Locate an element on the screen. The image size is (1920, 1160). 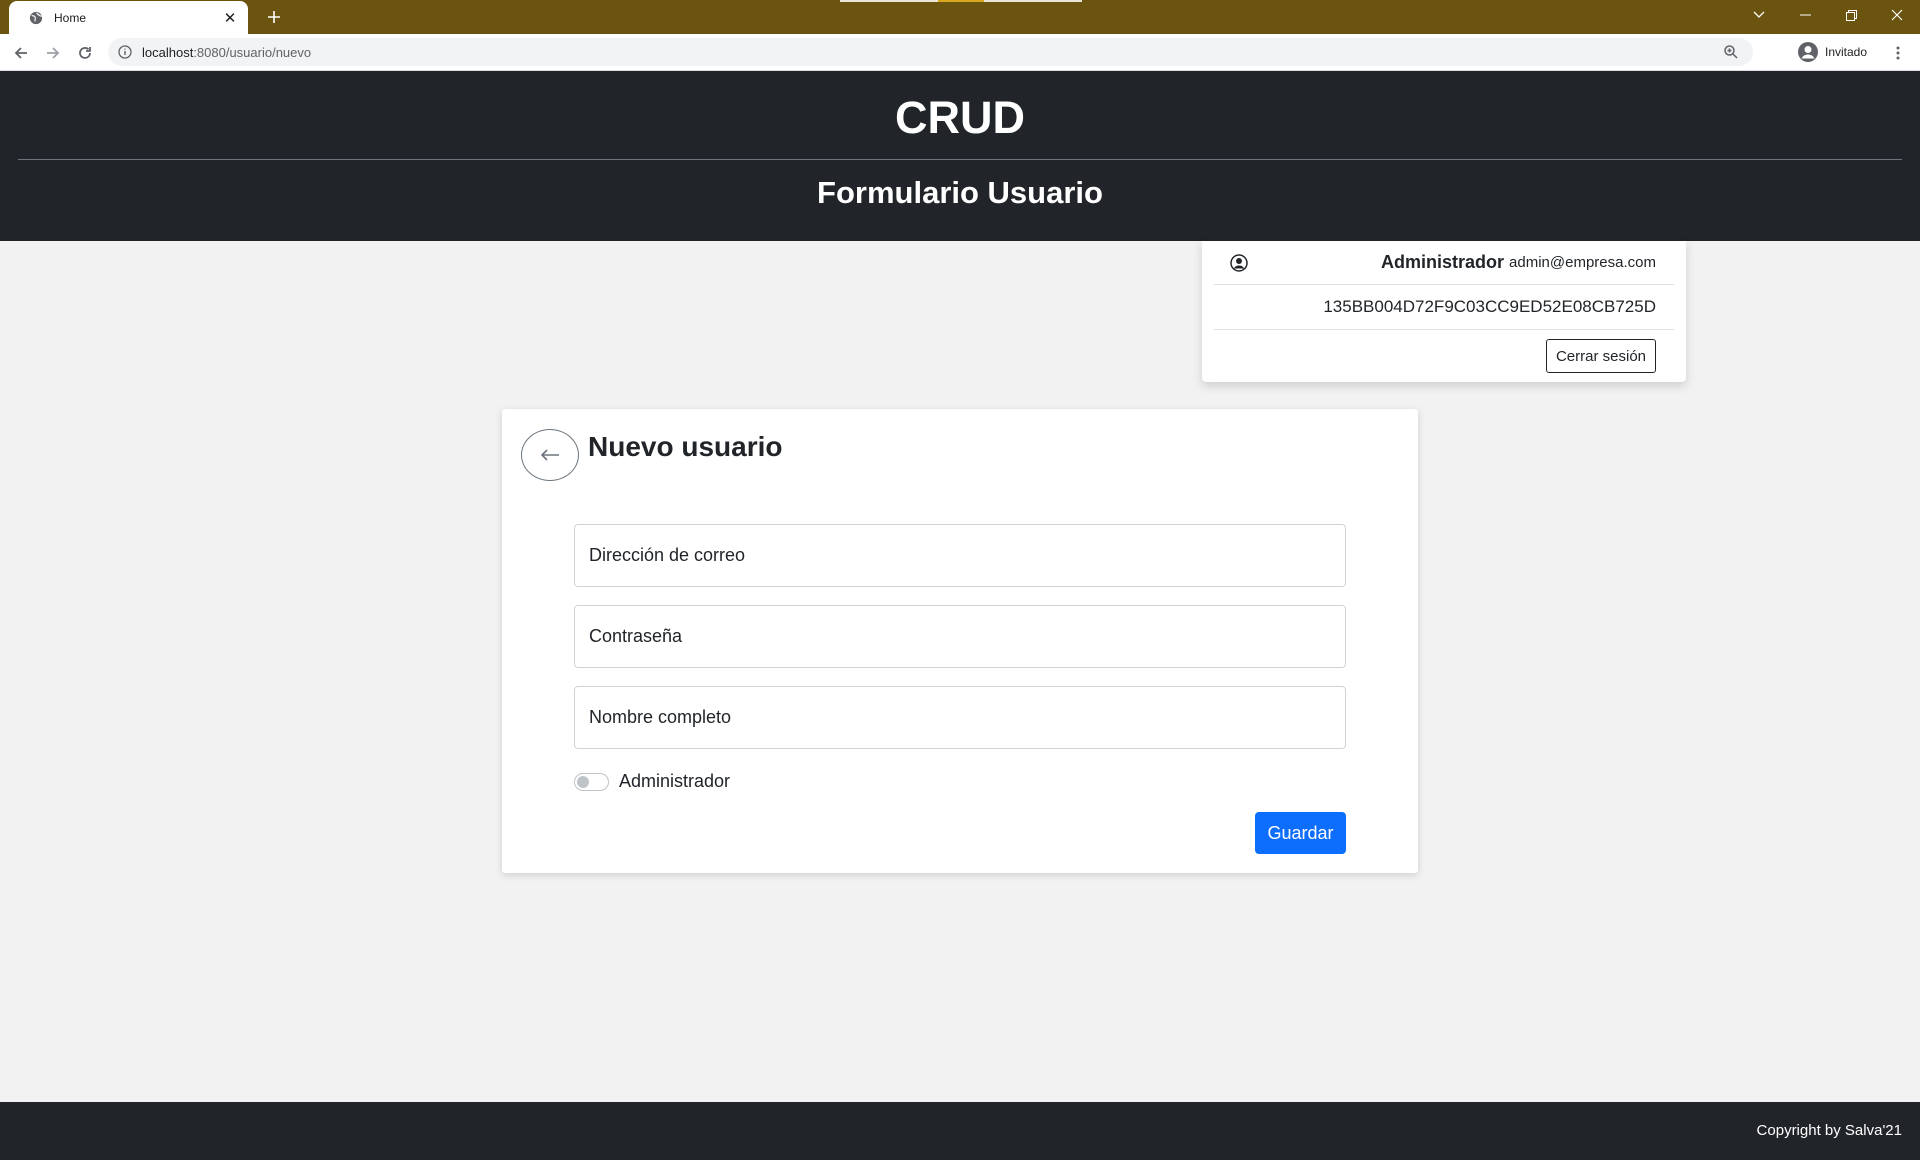
session-id-row: 135BB004D72F9C03CC9ED52E08CB725D is located at coordinates (1444, 307).